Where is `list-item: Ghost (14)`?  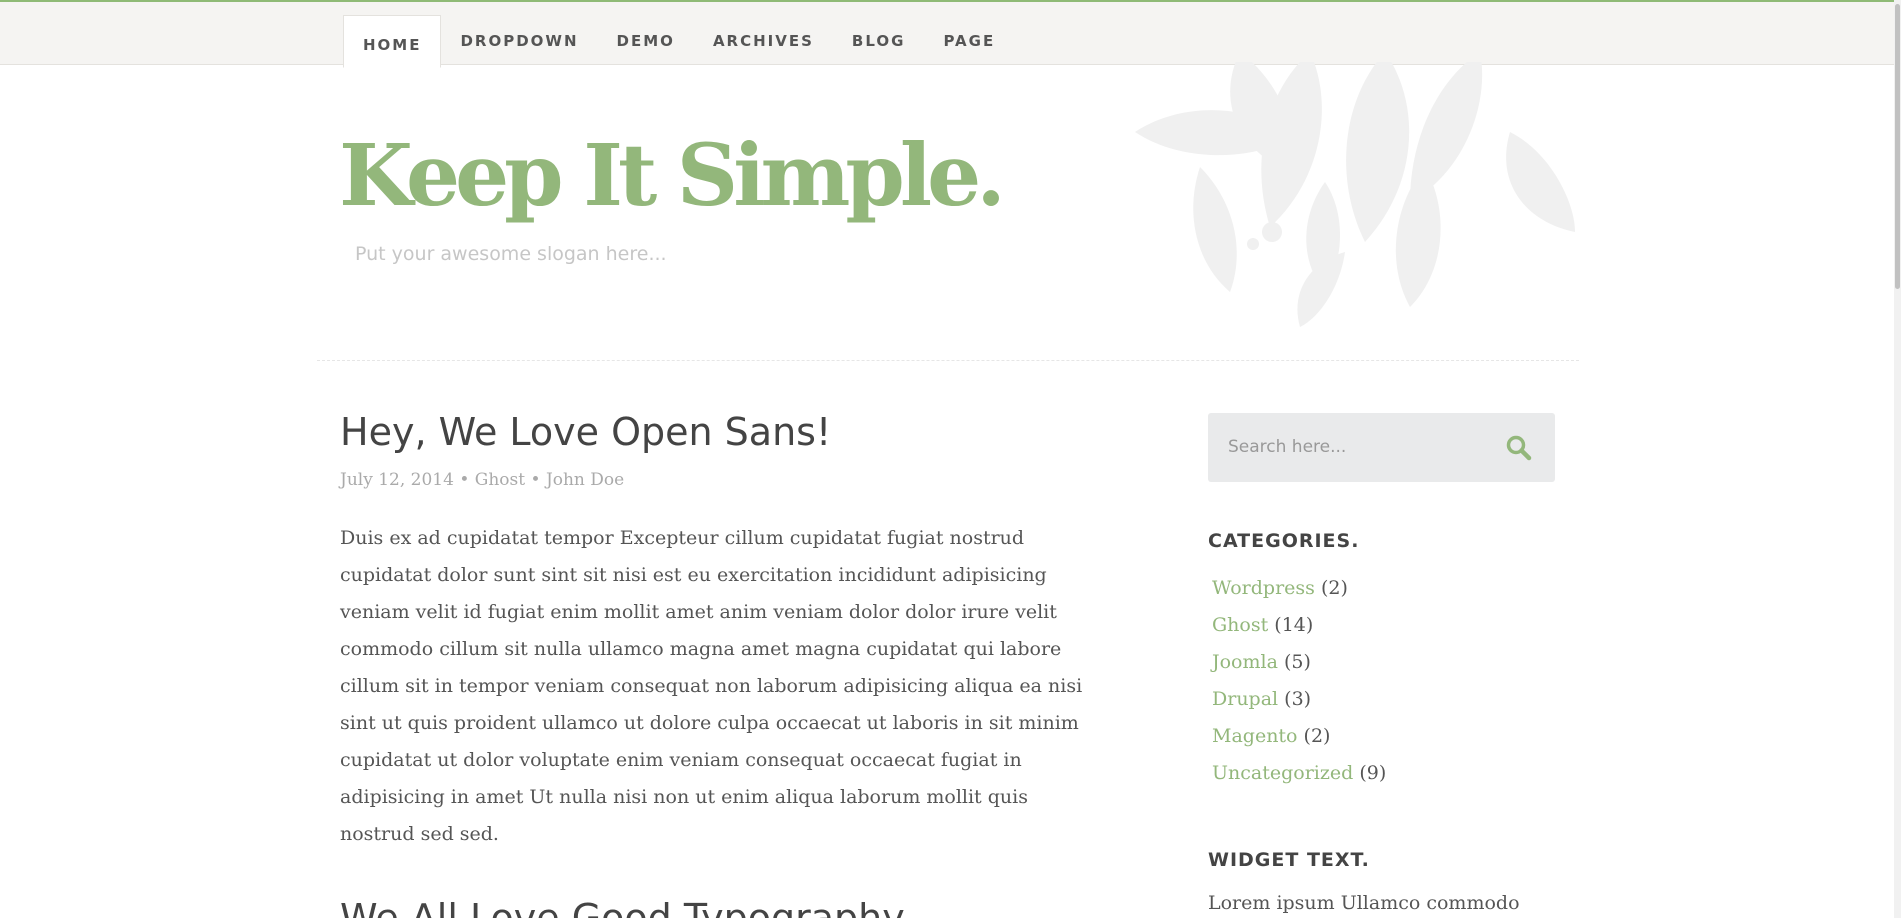 list-item: Ghost (14) is located at coordinates (1299, 625).